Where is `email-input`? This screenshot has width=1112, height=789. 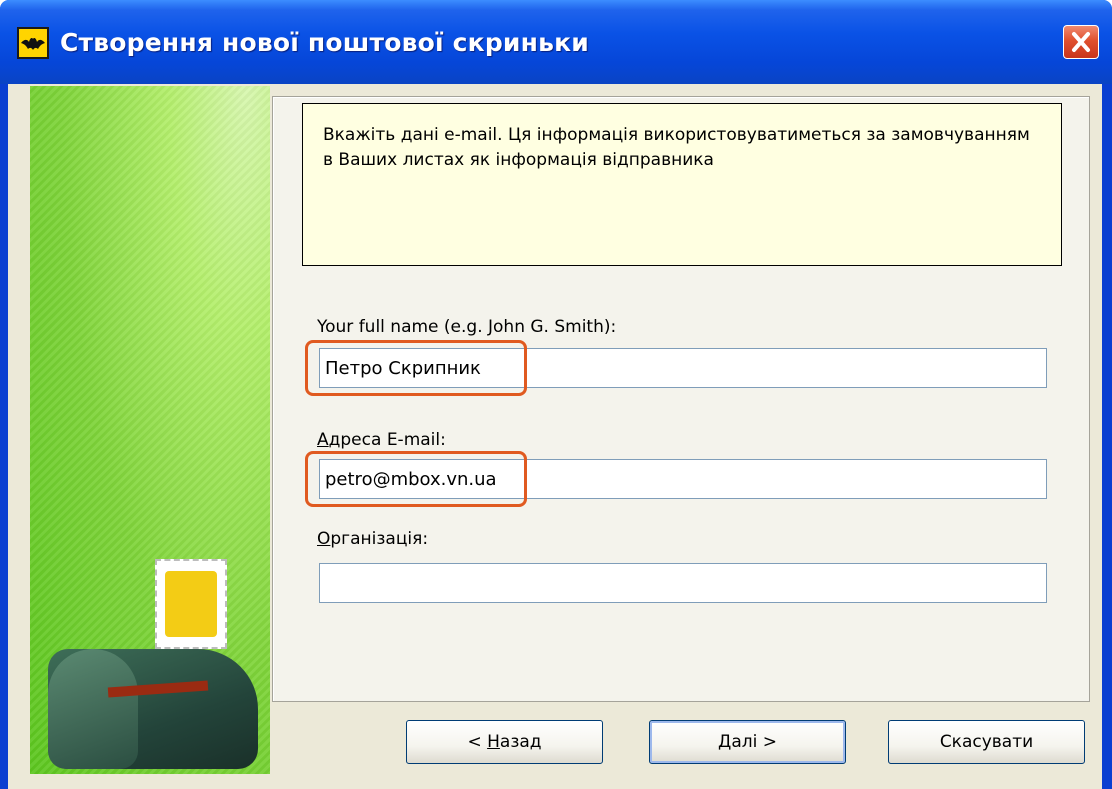
email-input is located at coordinates (683, 479).